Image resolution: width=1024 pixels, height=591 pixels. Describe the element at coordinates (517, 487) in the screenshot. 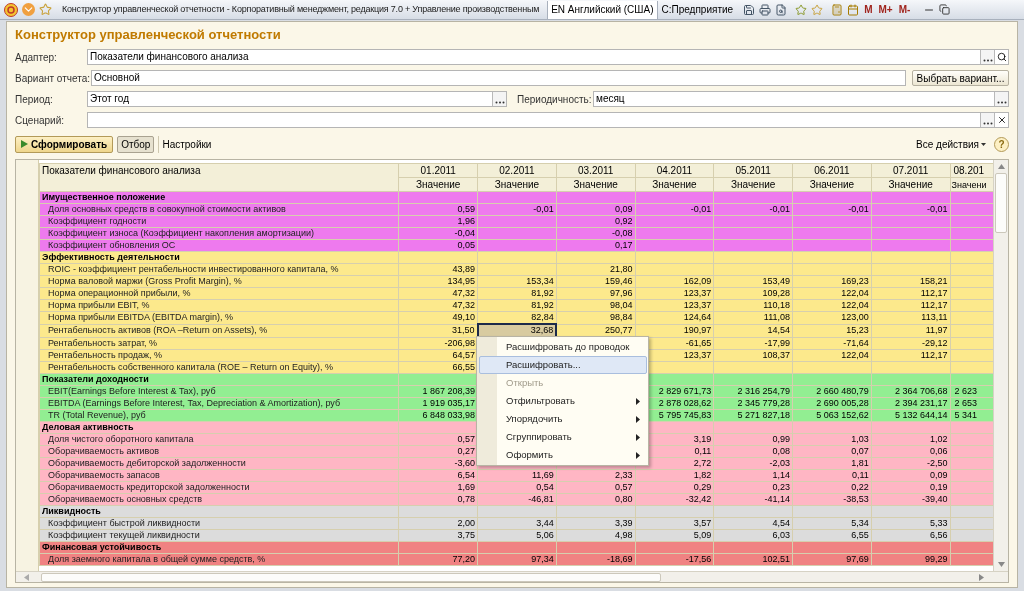

I see `table-cell: 0,54` at that location.